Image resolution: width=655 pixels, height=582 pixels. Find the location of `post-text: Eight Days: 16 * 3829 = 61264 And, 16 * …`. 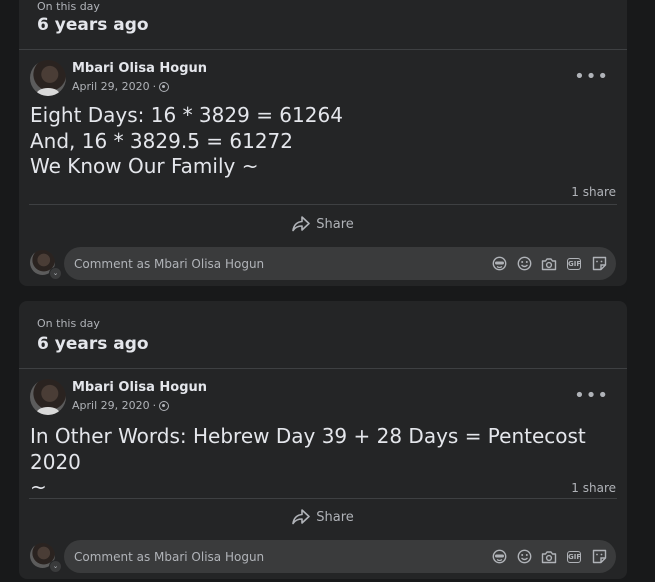

post-text: Eight Days: 16 * 3829 = 61264 And, 16 * … is located at coordinates (323, 141).